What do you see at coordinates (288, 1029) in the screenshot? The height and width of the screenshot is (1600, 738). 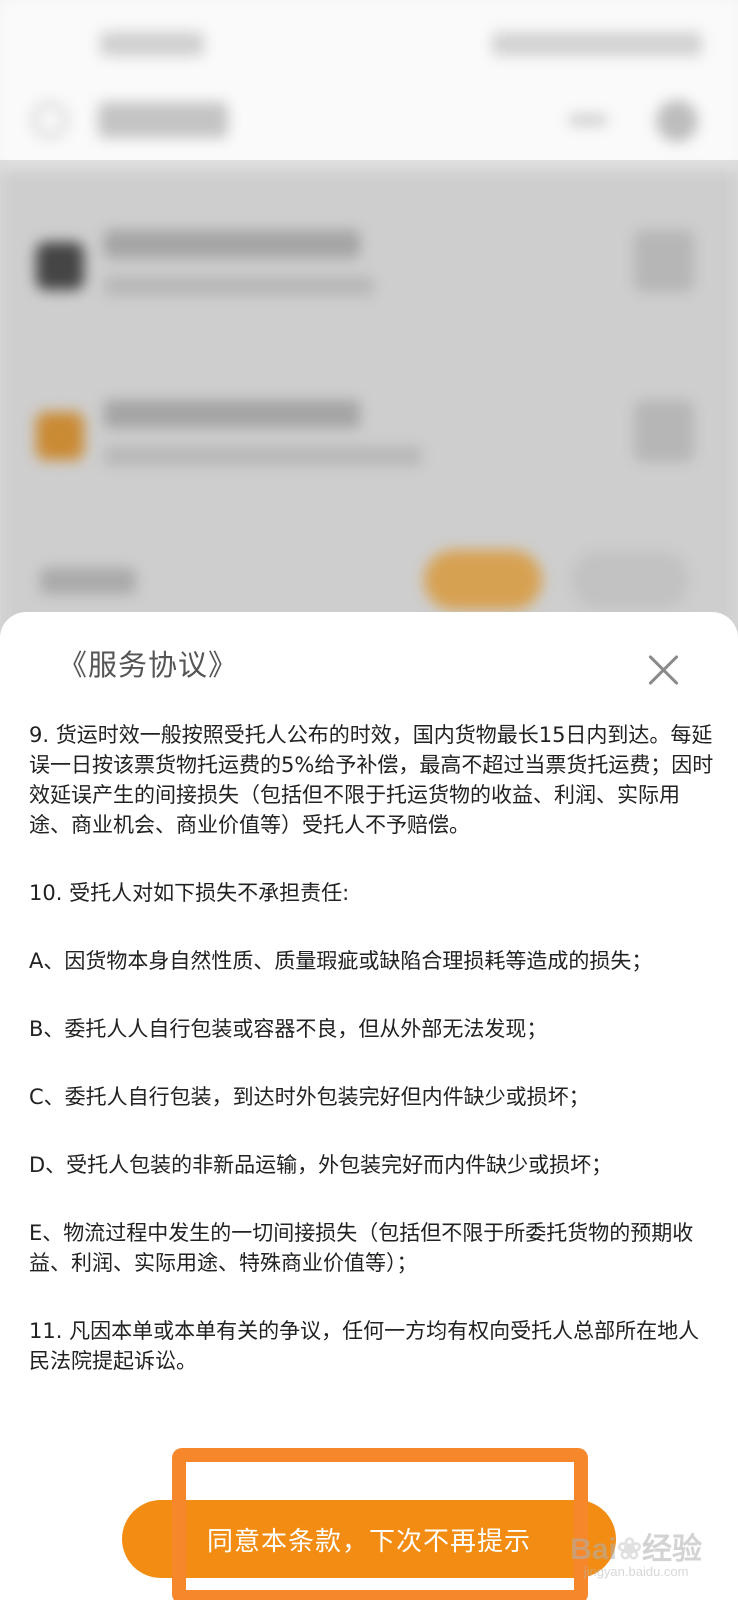 I see `term-10-b: B、委托人人自行包装或容器不良，但从外部无法发现；` at bounding box center [288, 1029].